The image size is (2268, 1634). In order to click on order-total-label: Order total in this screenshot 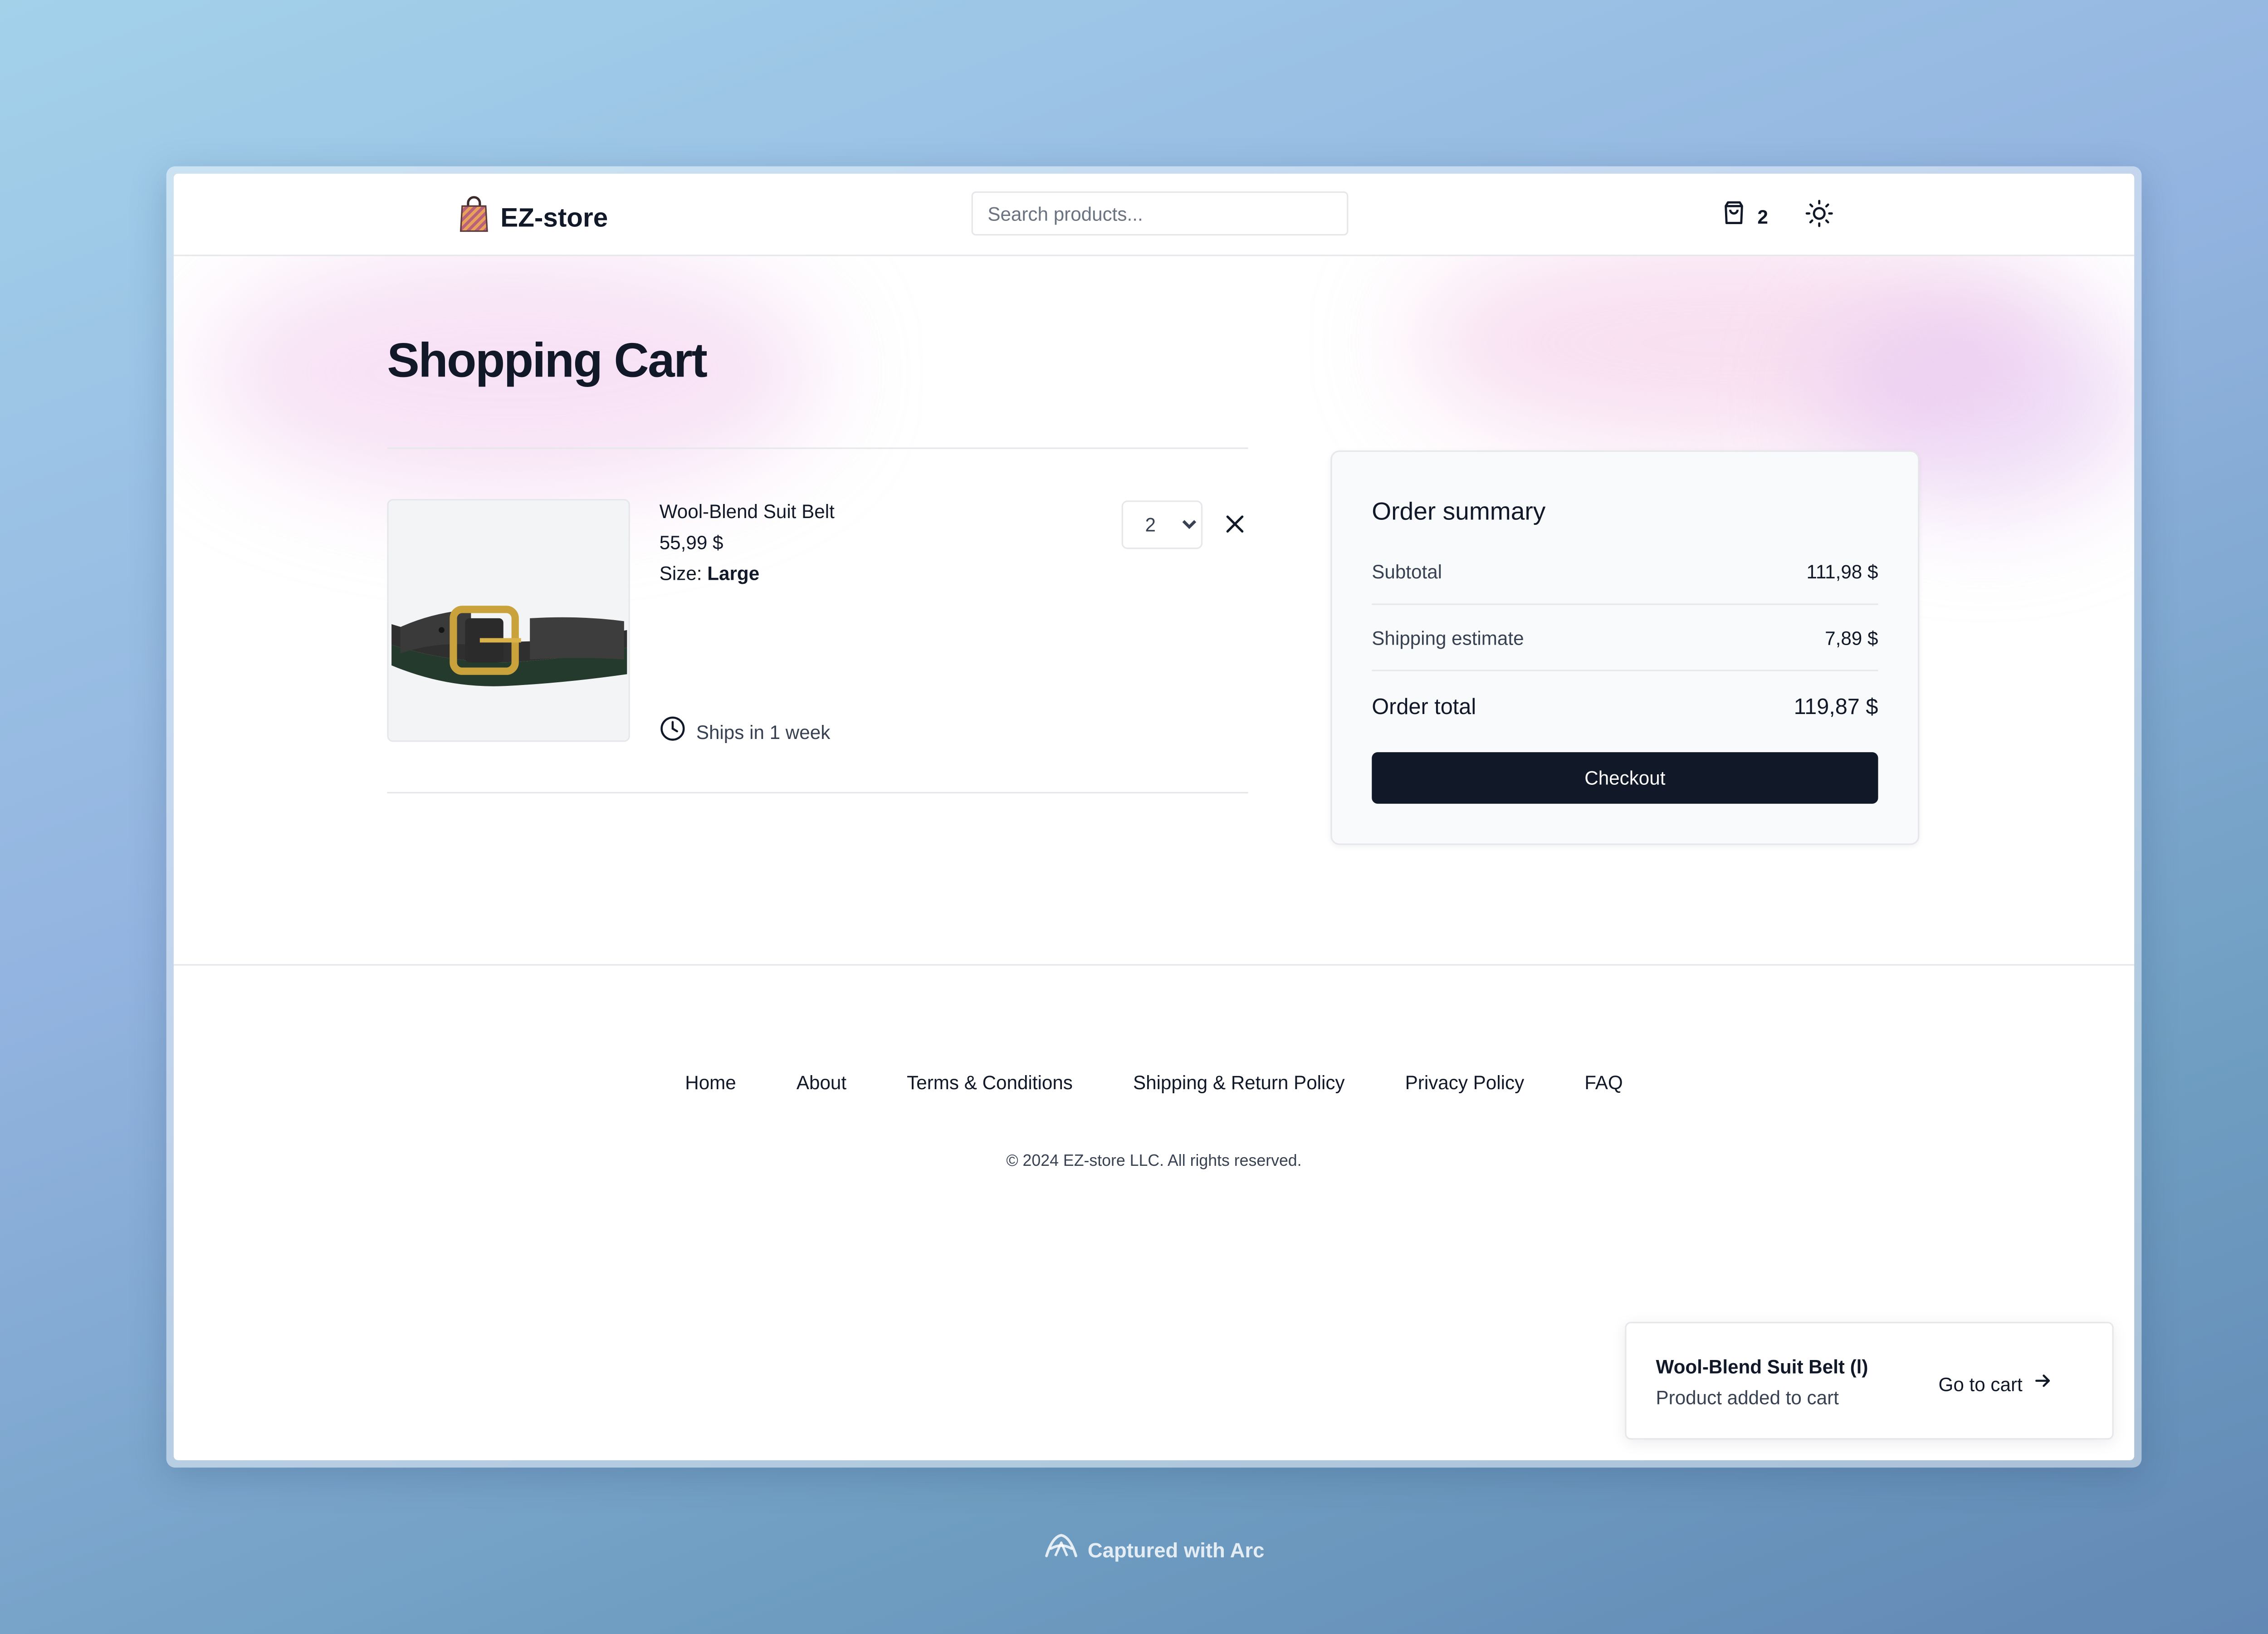, I will do `click(1424, 707)`.